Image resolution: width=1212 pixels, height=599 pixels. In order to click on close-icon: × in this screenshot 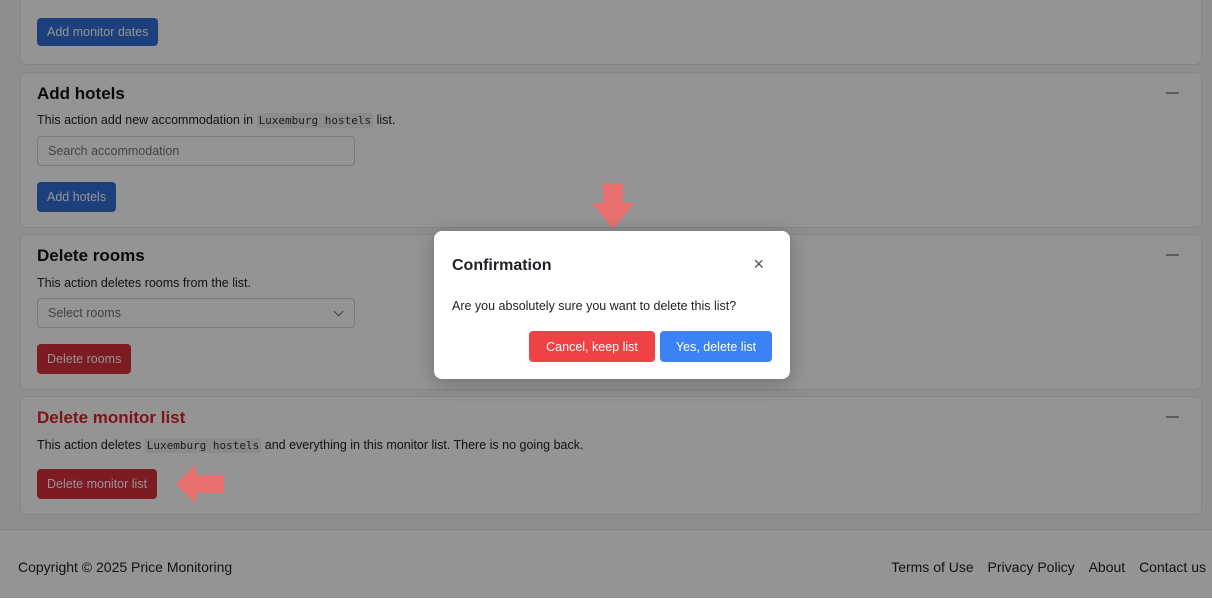, I will do `click(758, 264)`.